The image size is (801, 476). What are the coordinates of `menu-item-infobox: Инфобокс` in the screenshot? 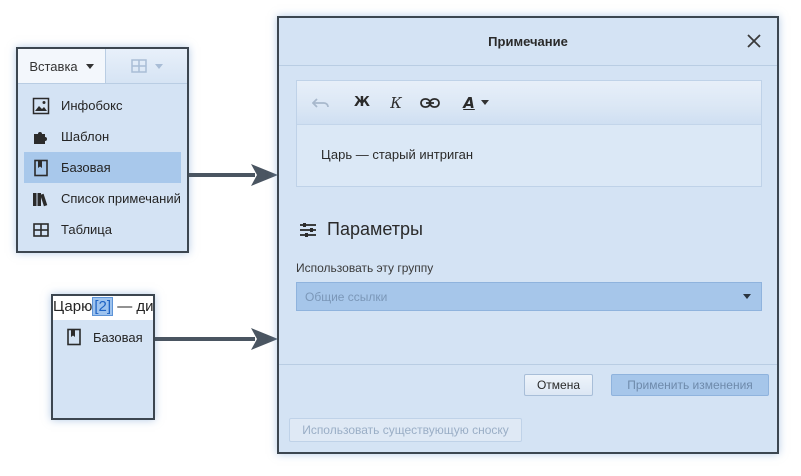 It's located at (102, 105).